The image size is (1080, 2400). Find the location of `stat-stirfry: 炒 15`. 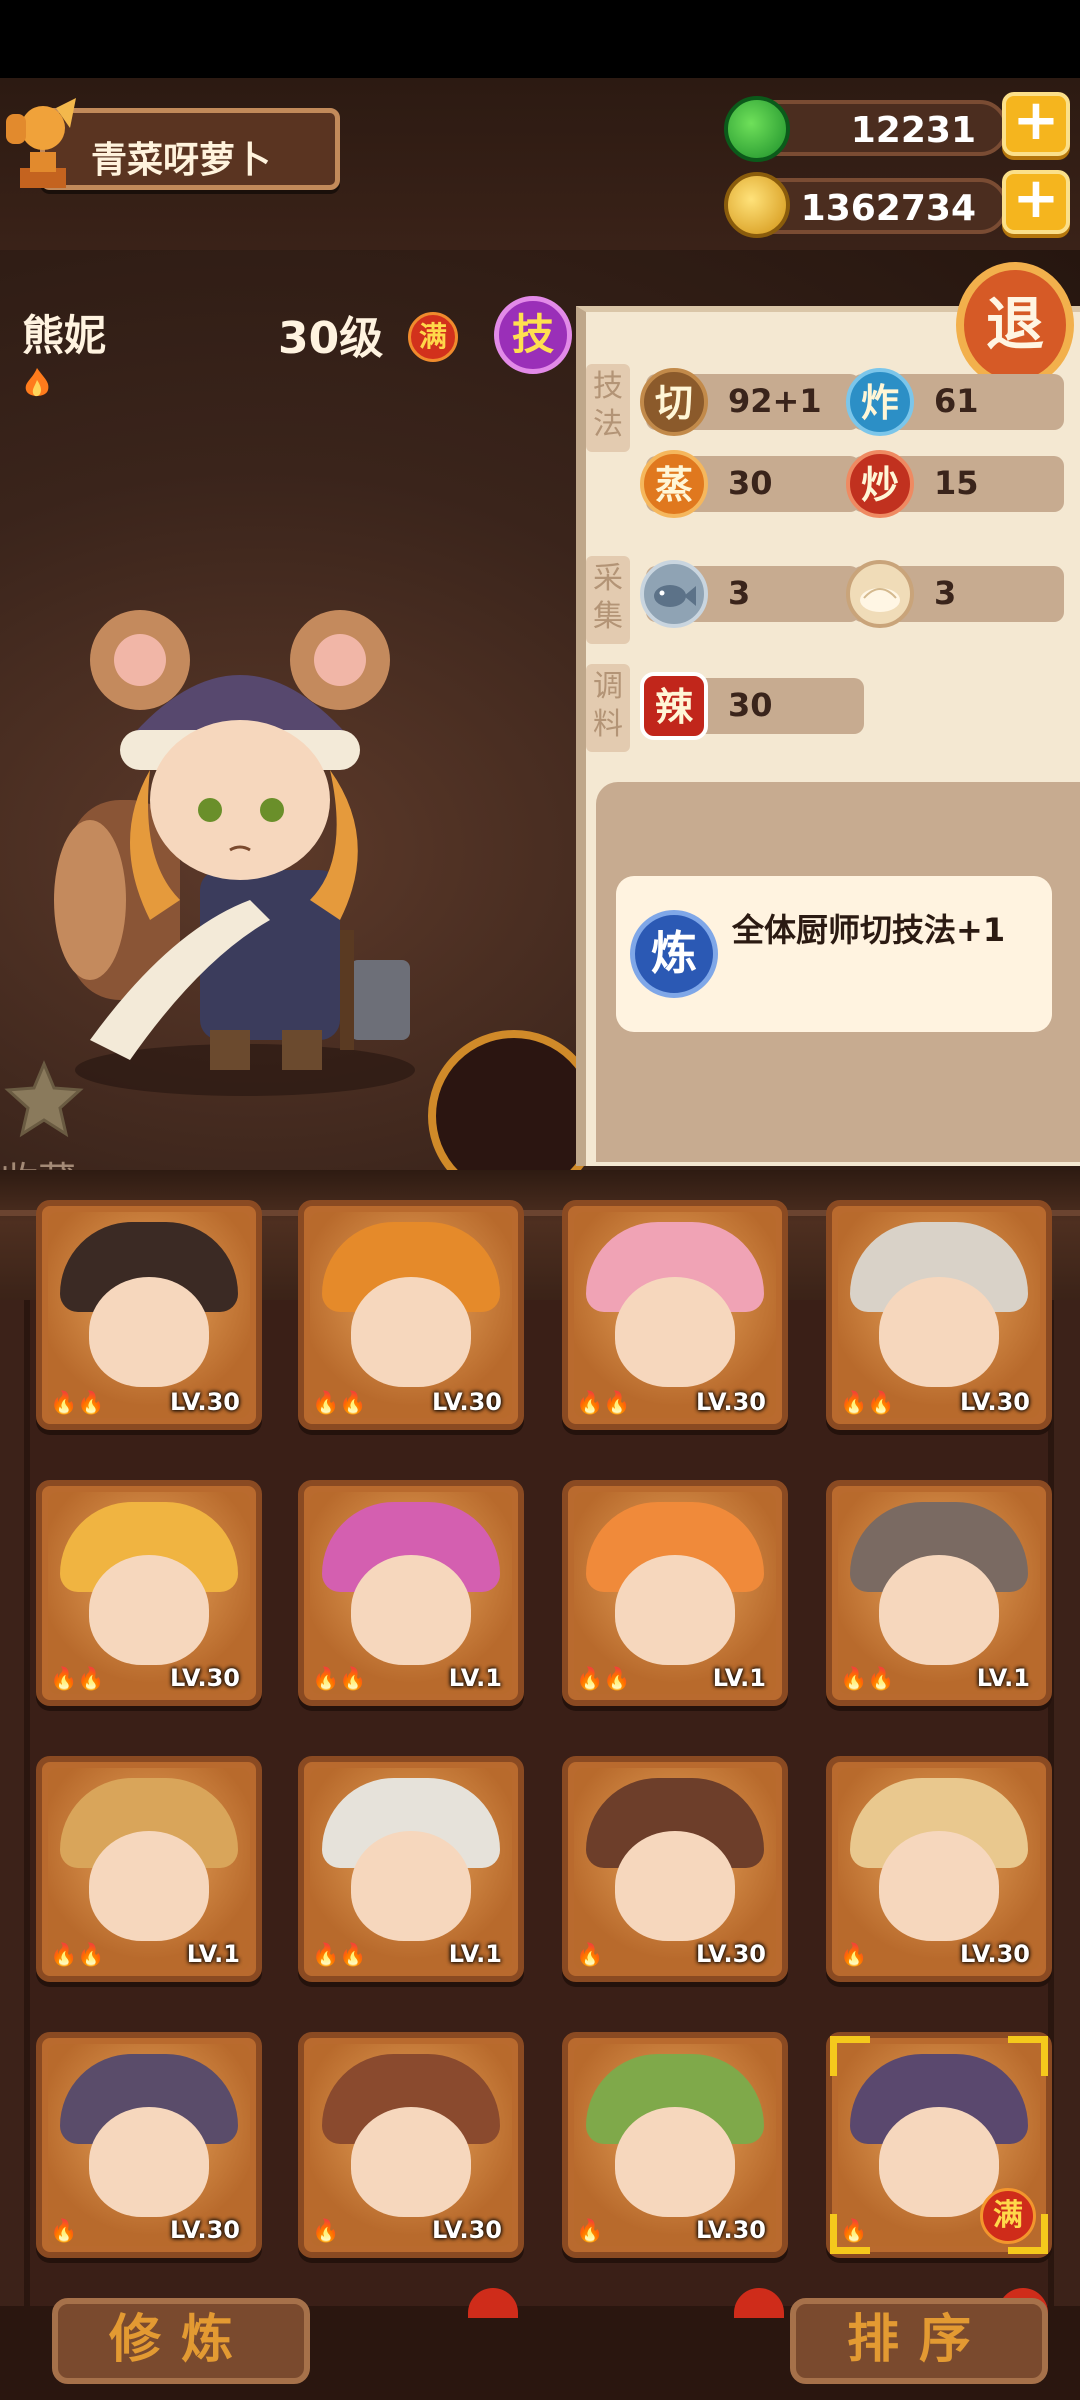

stat-stirfry: 炒 15 is located at coordinates (955, 484).